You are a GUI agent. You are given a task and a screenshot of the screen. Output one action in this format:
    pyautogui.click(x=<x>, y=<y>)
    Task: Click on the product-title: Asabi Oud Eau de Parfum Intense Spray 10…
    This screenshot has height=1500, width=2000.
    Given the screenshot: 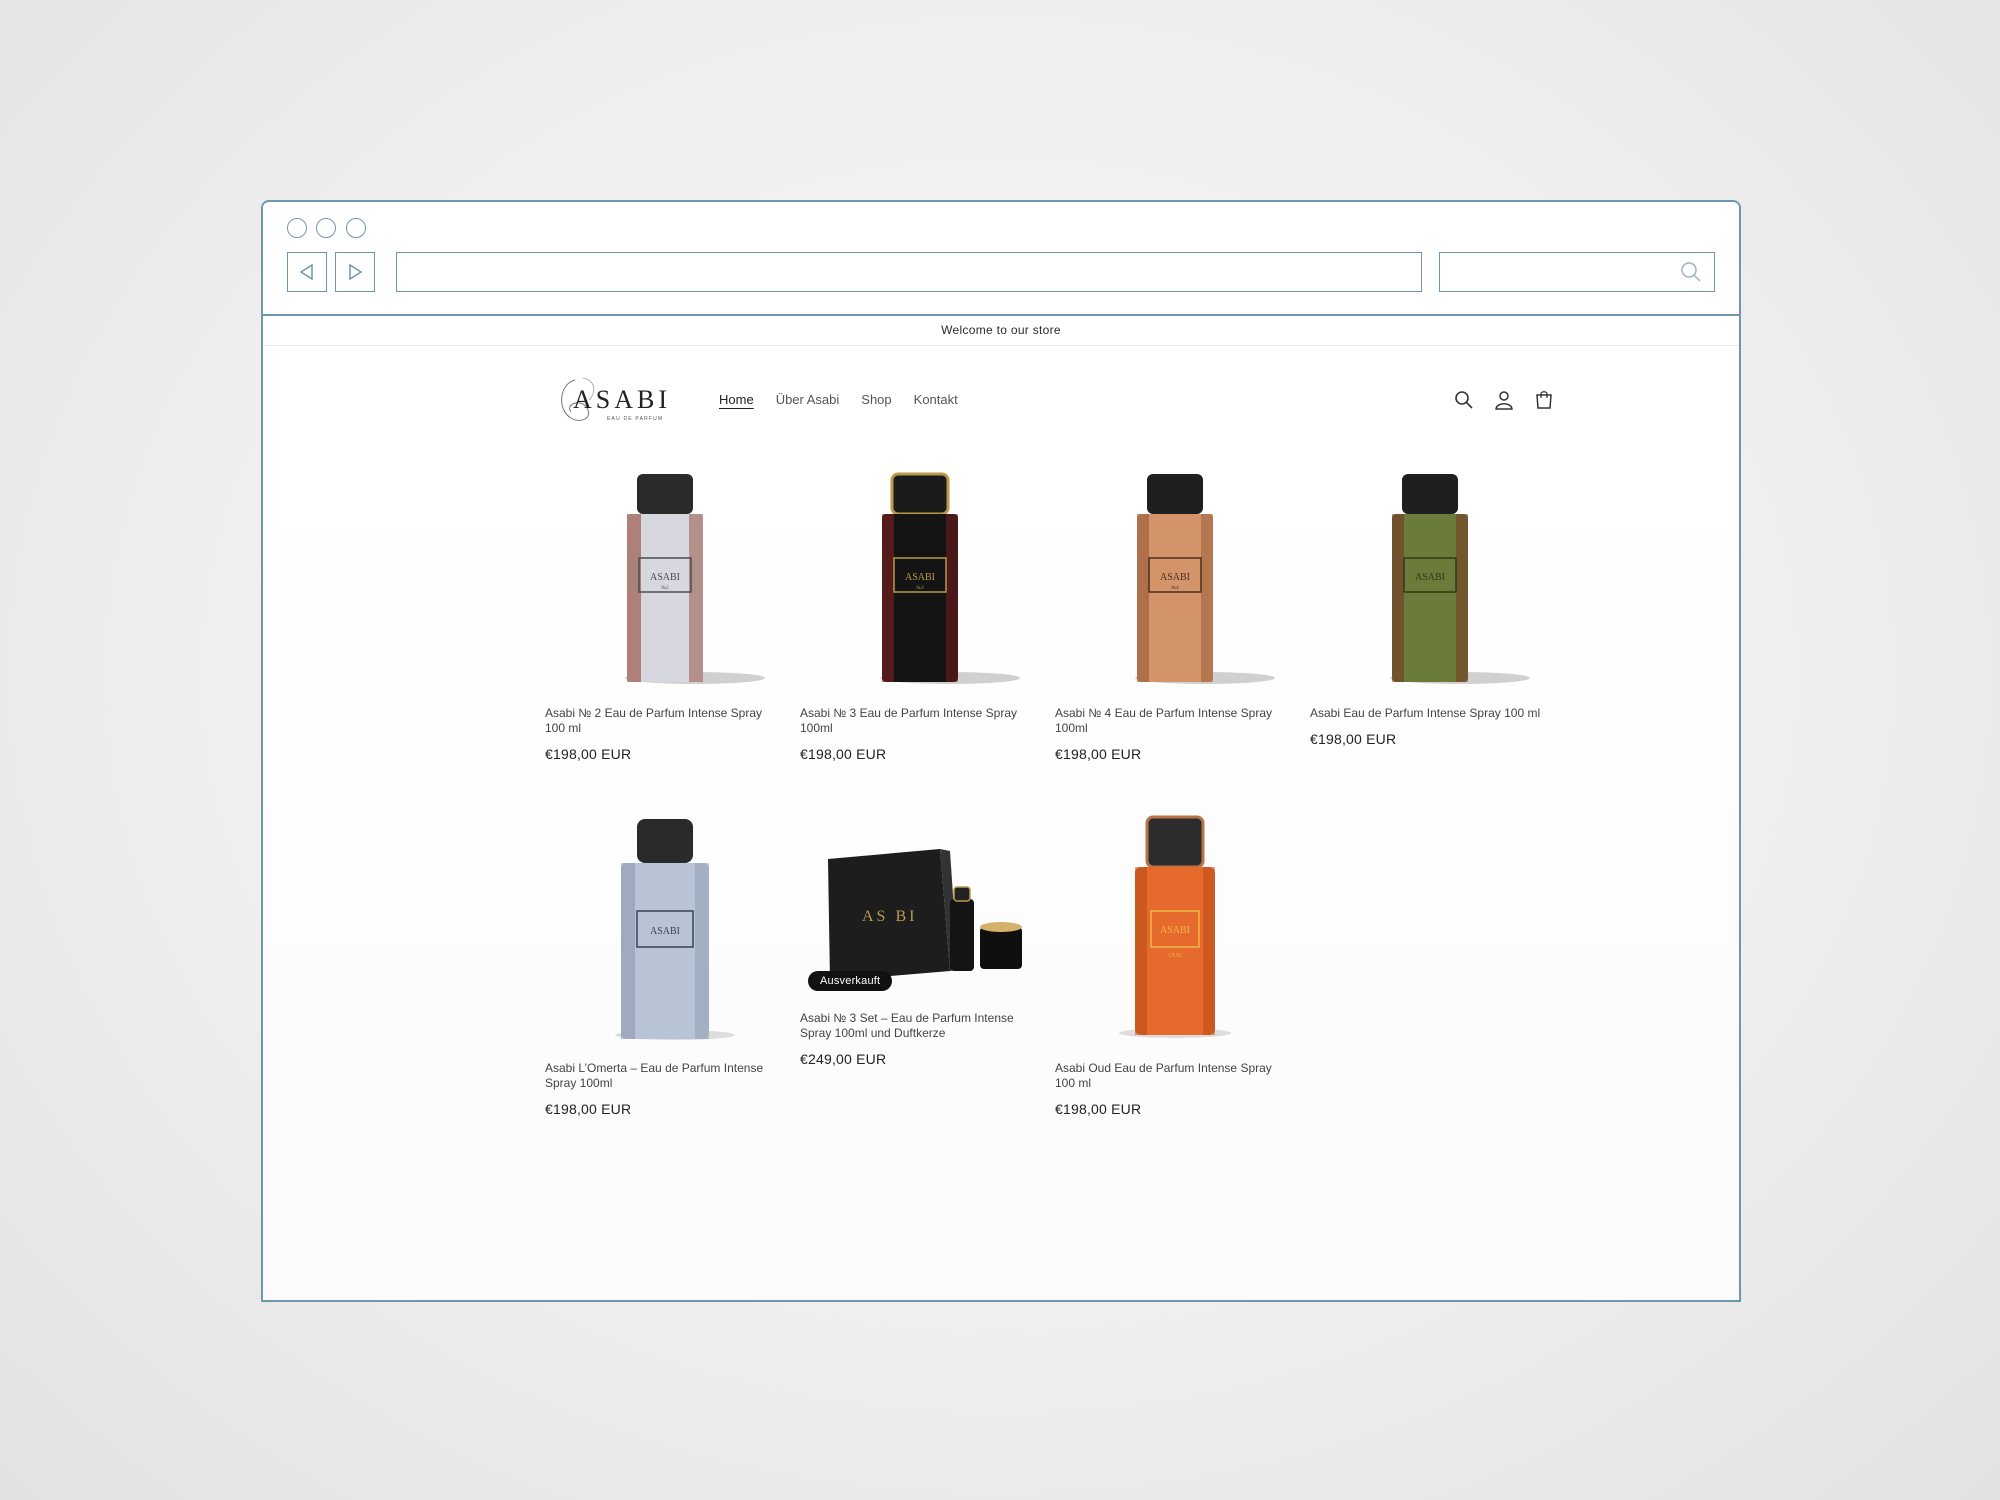 What is the action you would take?
    pyautogui.click(x=1175, y=1076)
    